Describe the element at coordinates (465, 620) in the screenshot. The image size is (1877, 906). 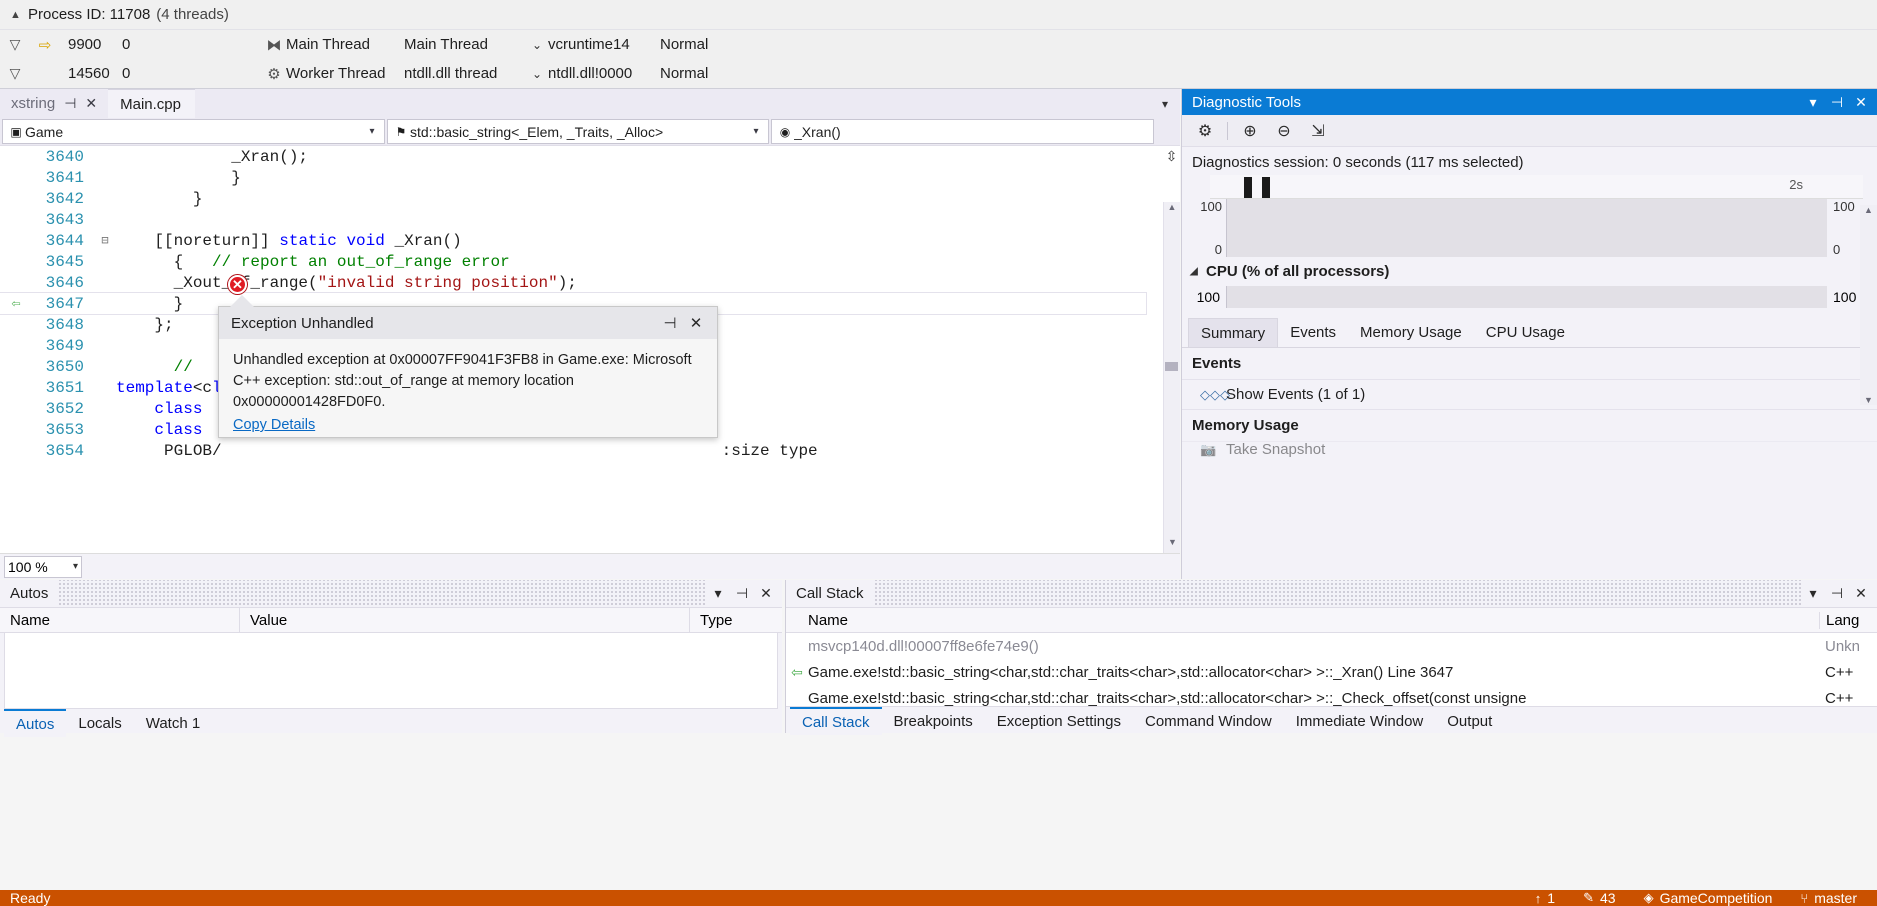
I see `column-header-value: Value` at that location.